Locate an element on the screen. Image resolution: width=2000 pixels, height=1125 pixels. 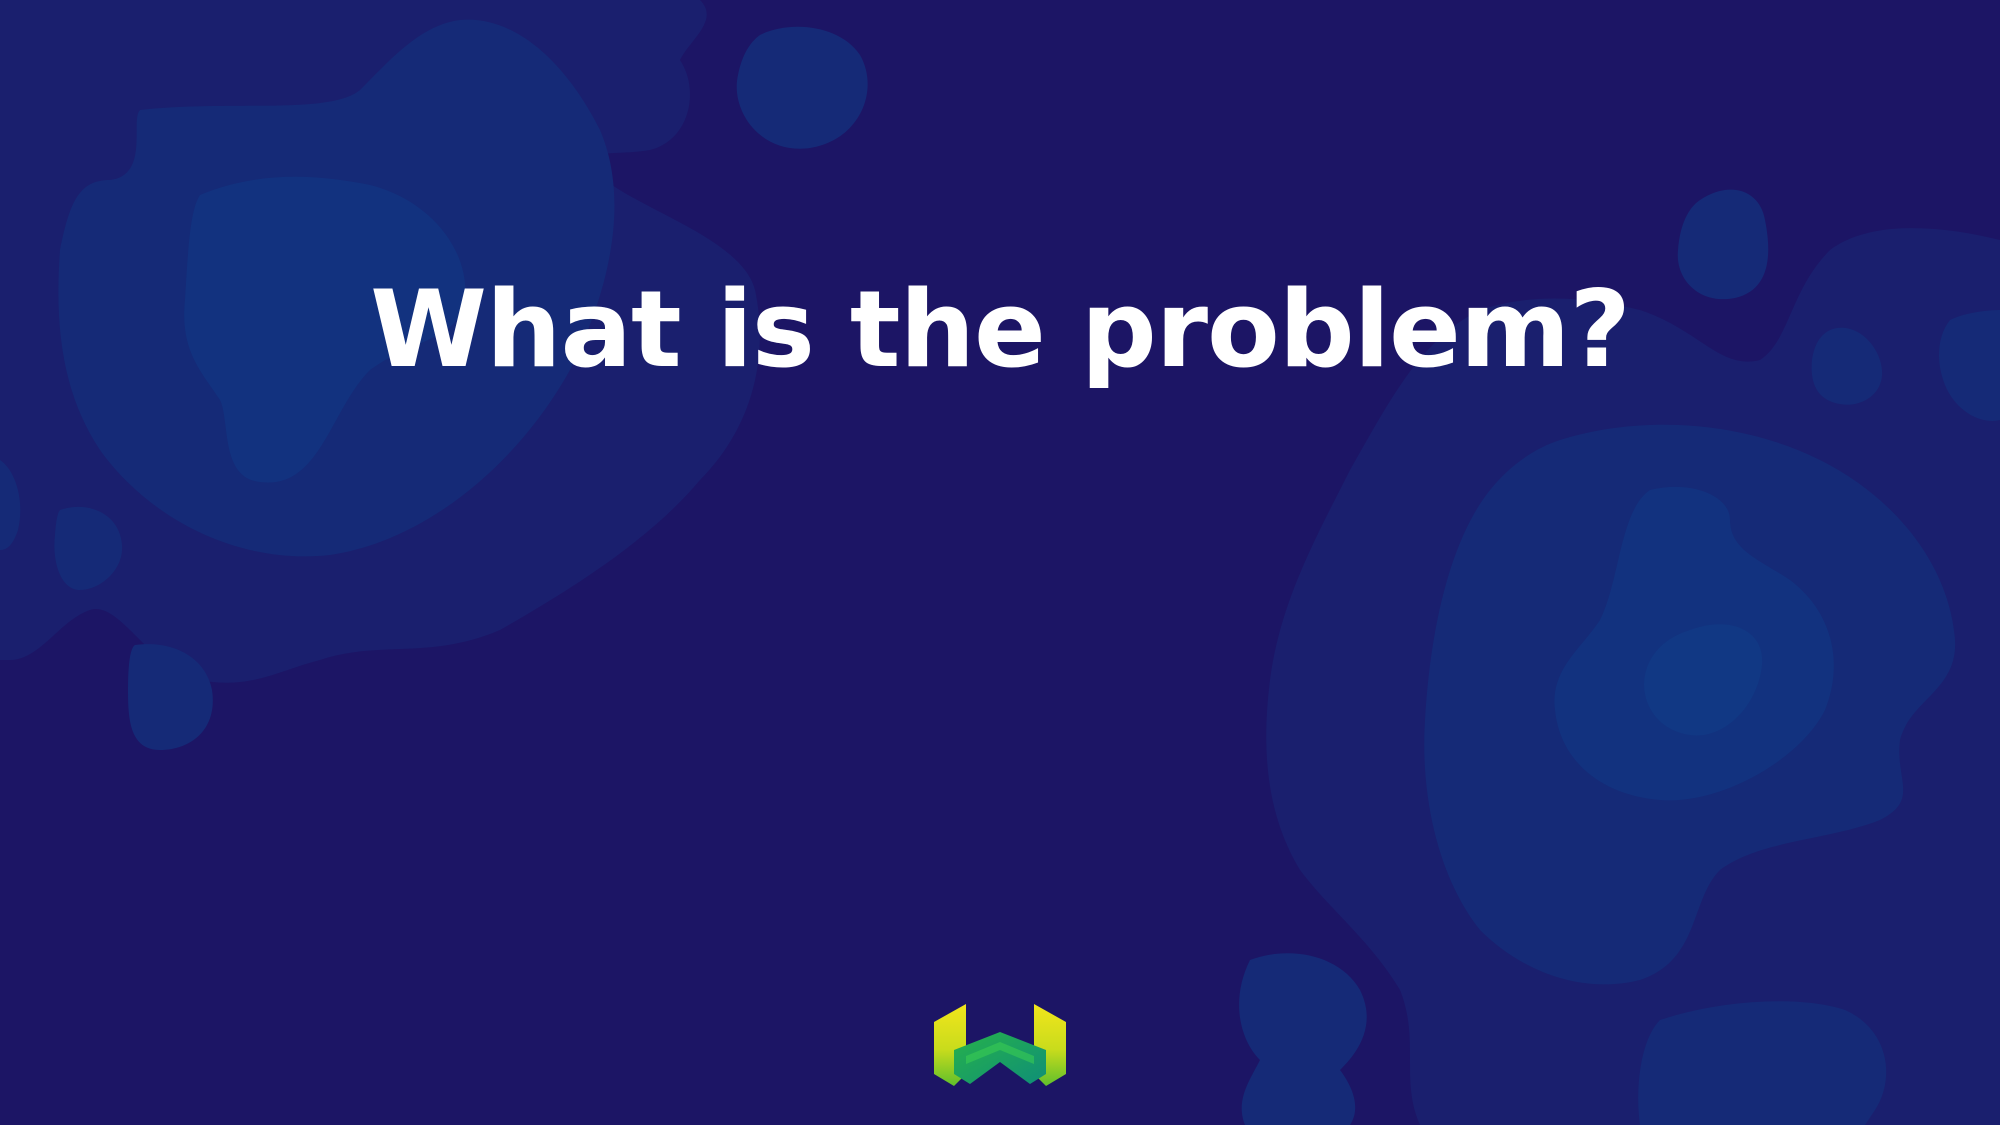
blob-small-top is located at coordinates (802, 87).